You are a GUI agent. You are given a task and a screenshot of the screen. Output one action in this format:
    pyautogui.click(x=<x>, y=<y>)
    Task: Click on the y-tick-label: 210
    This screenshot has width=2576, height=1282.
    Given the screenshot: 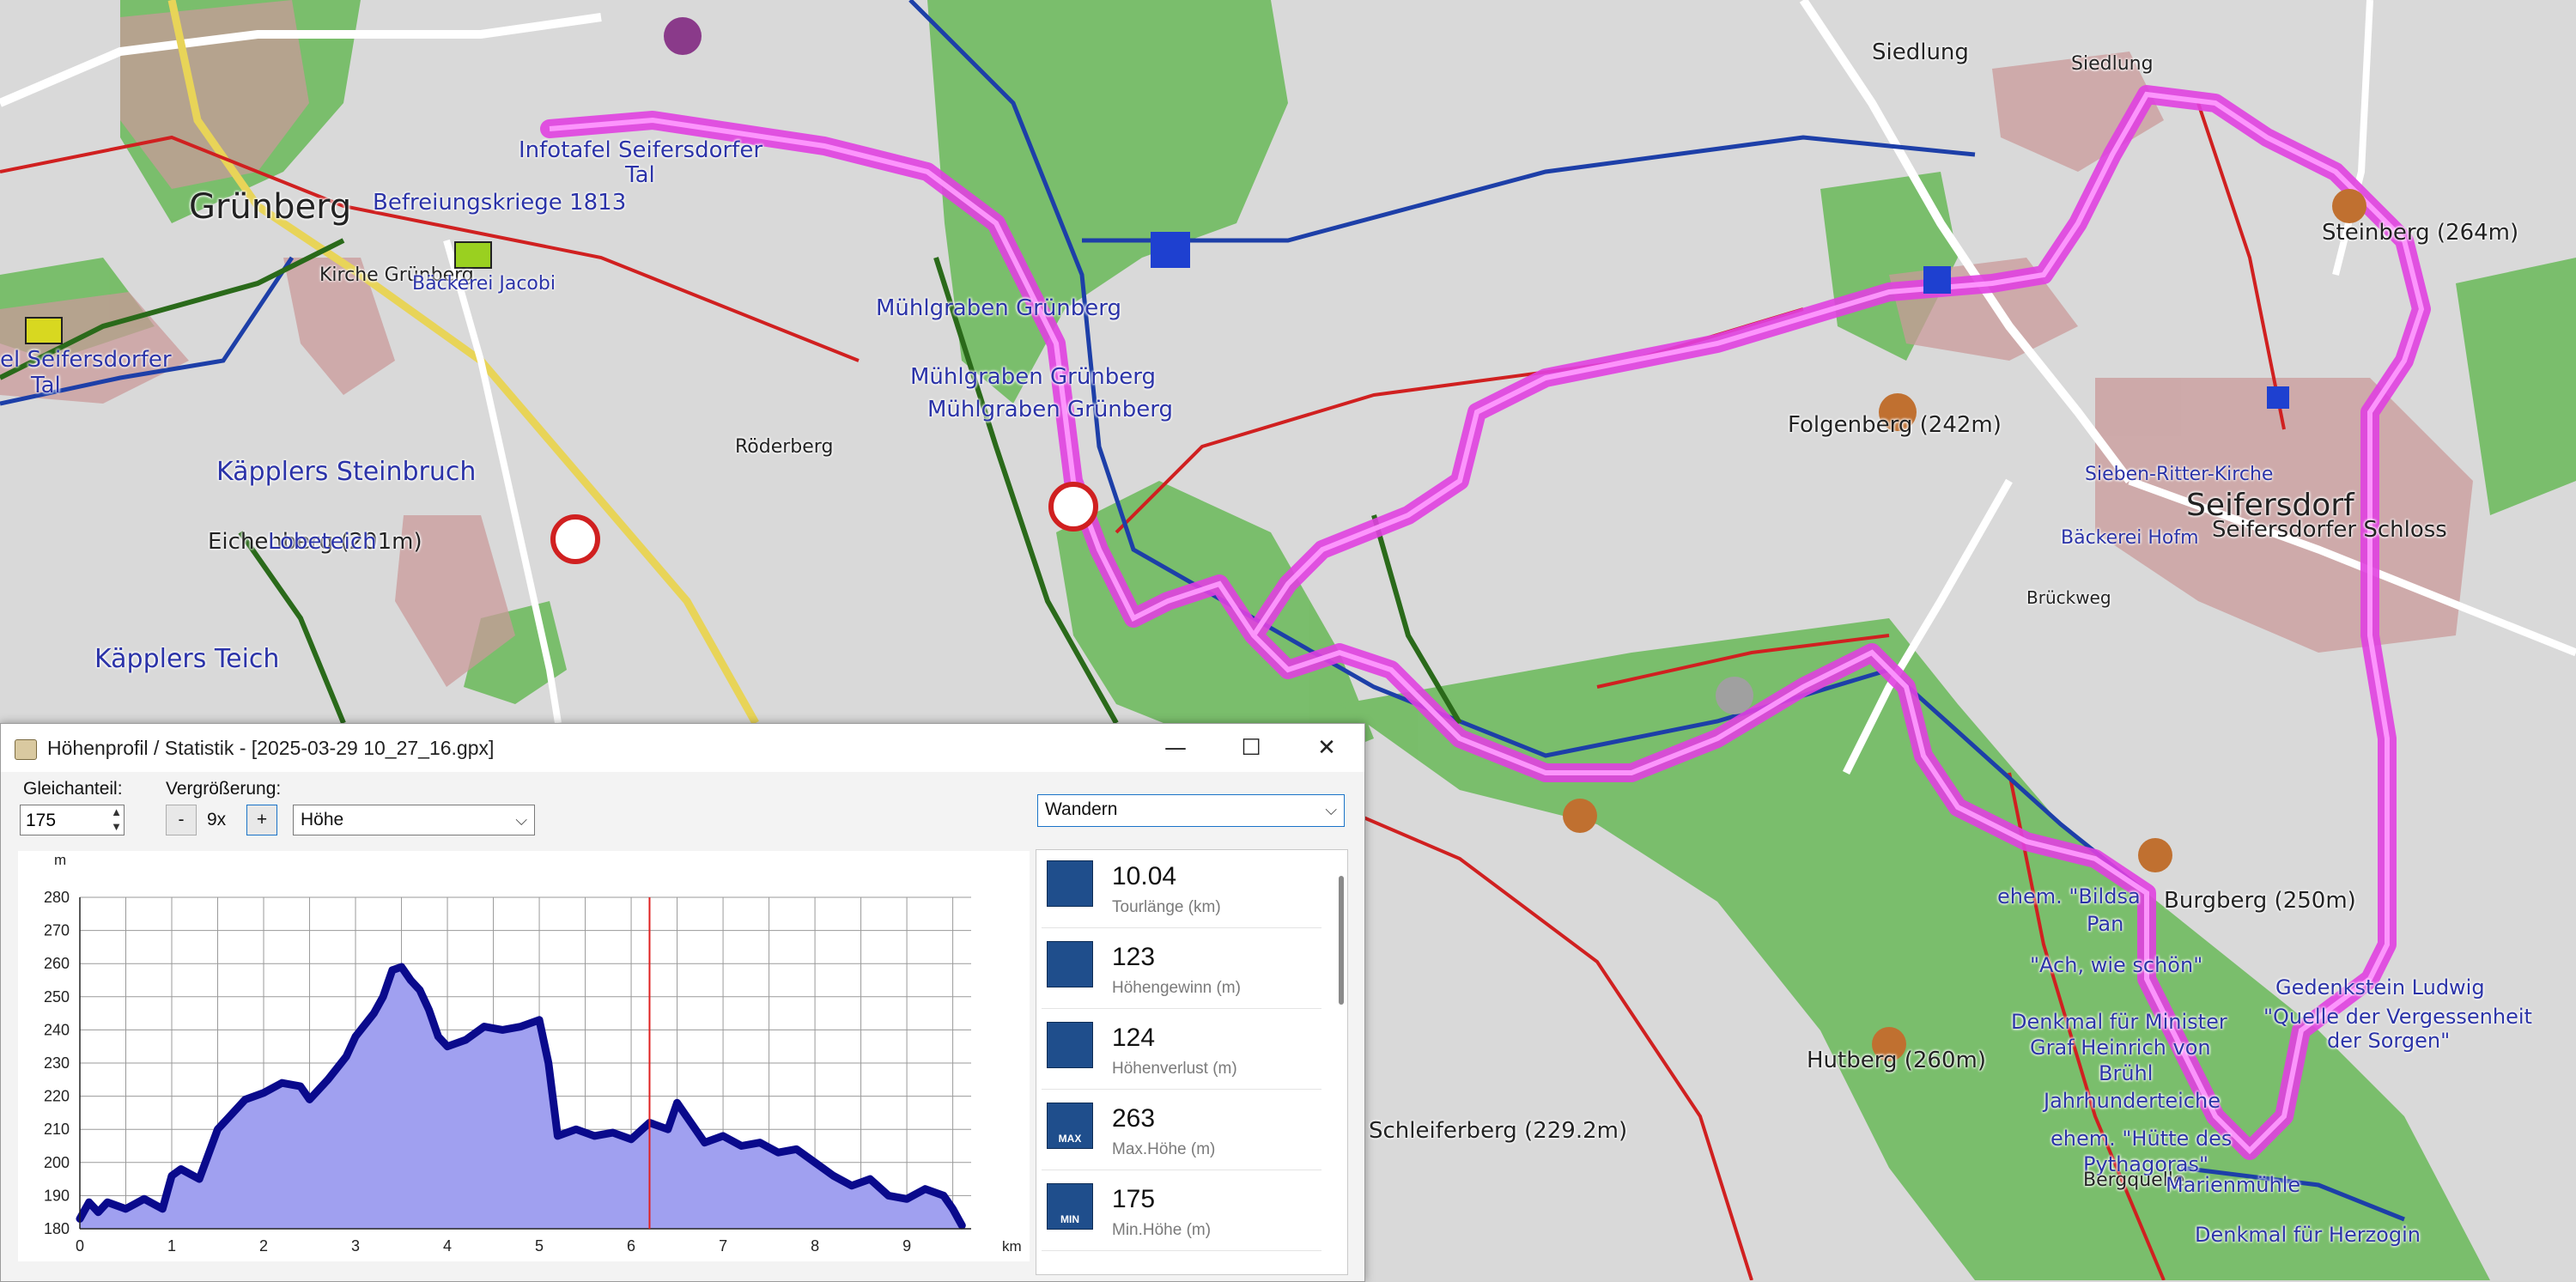 What is the action you would take?
    pyautogui.click(x=57, y=1129)
    